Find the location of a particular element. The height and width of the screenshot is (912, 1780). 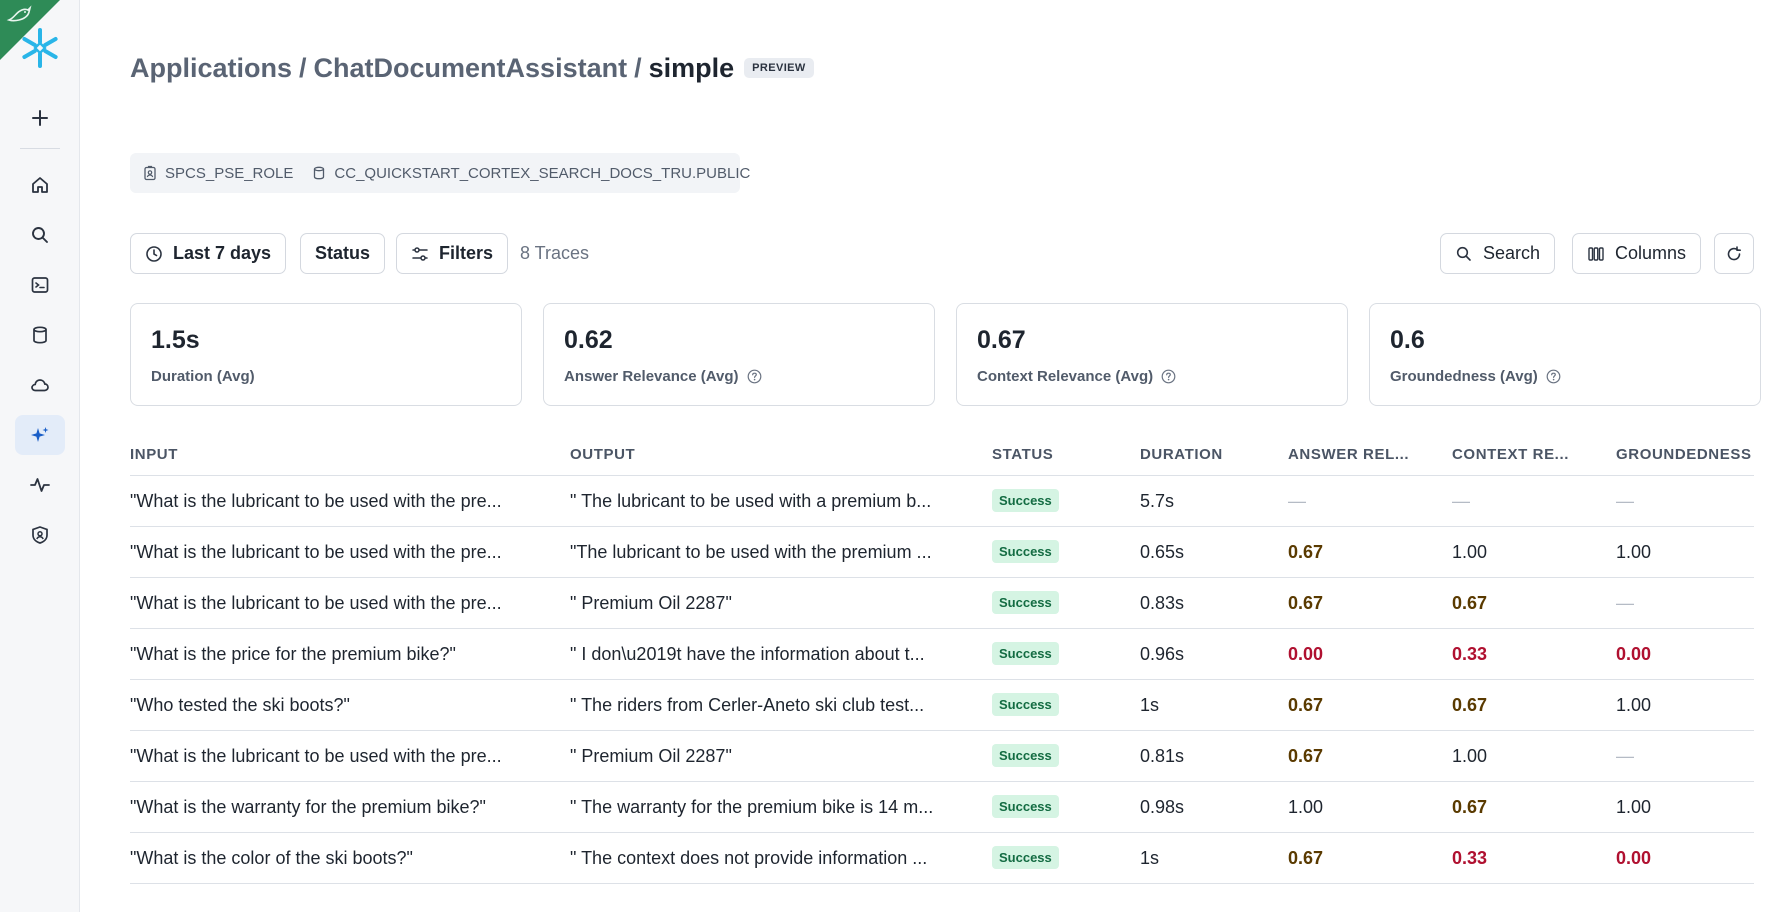

refresh-button is located at coordinates (1734, 253).